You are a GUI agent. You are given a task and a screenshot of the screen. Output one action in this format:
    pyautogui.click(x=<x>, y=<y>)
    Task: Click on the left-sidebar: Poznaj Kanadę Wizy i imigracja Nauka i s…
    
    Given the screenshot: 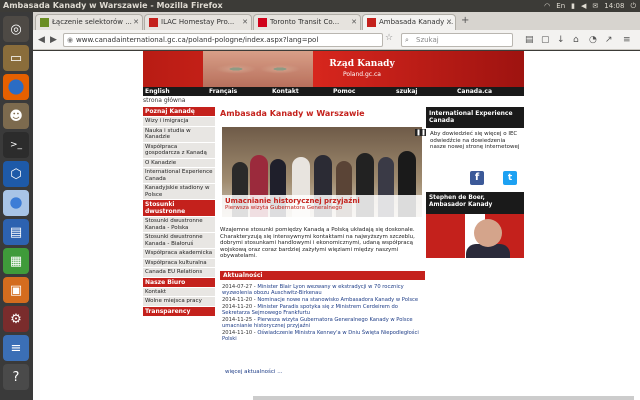 What is the action you would take?
    pyautogui.click(x=179, y=212)
    